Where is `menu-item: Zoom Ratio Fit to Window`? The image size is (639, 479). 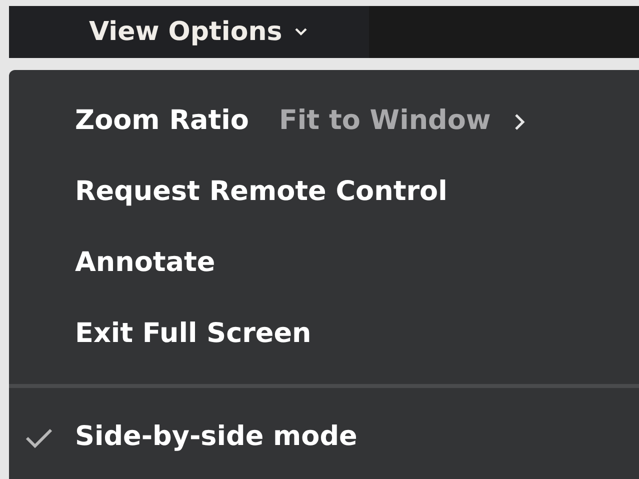 menu-item: Zoom Ratio Fit to Window is located at coordinates (324, 121).